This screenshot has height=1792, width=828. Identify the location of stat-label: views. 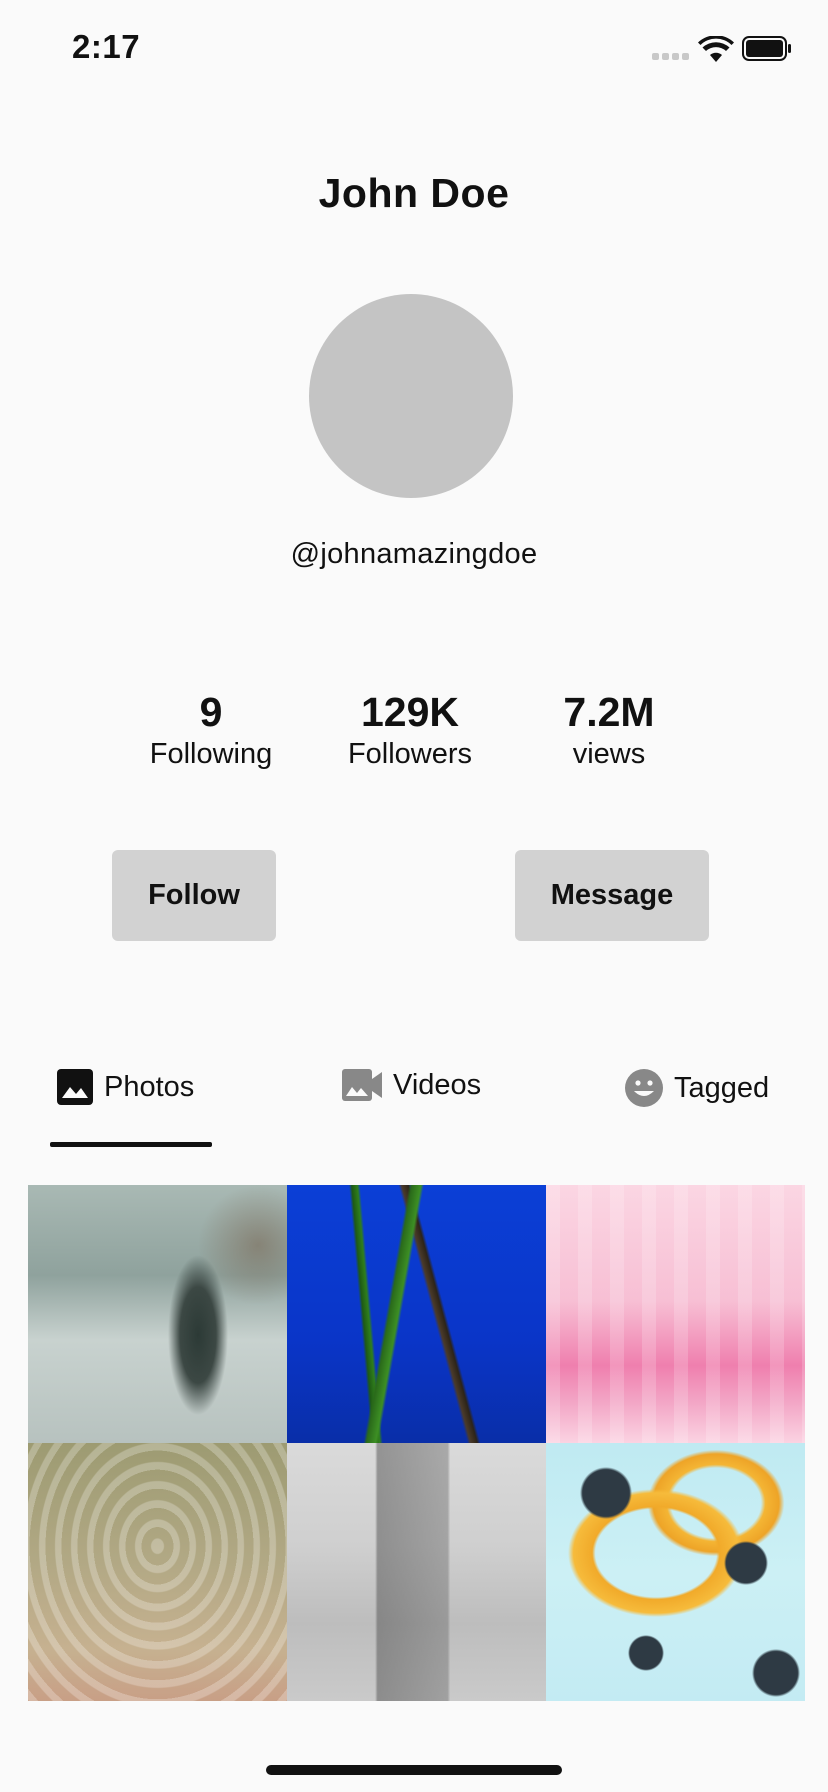
(609, 754).